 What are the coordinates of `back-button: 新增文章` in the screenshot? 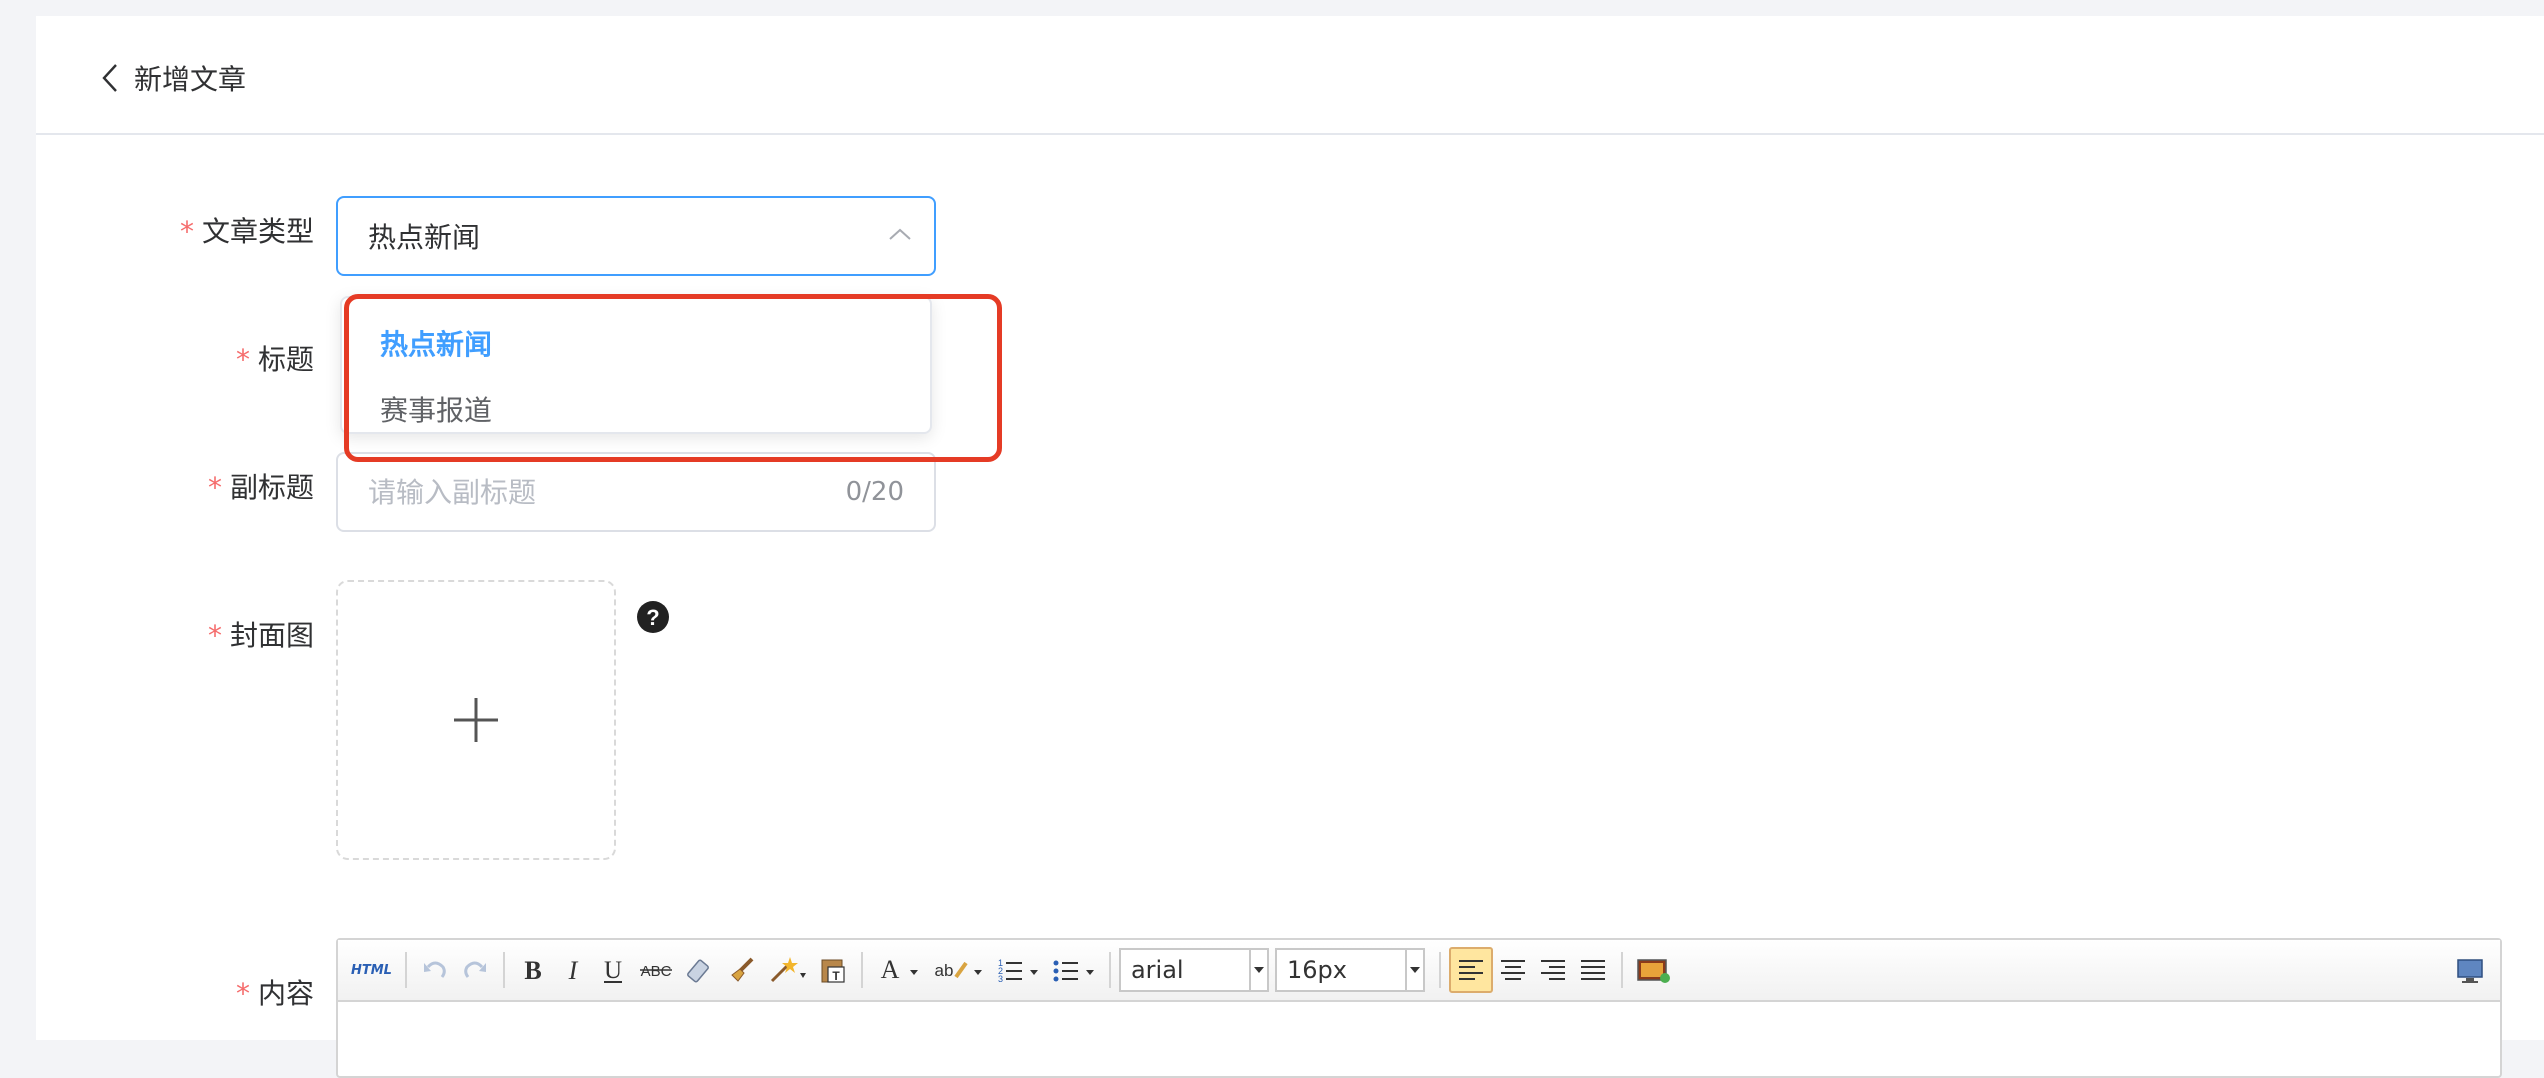 It's located at (173, 78).